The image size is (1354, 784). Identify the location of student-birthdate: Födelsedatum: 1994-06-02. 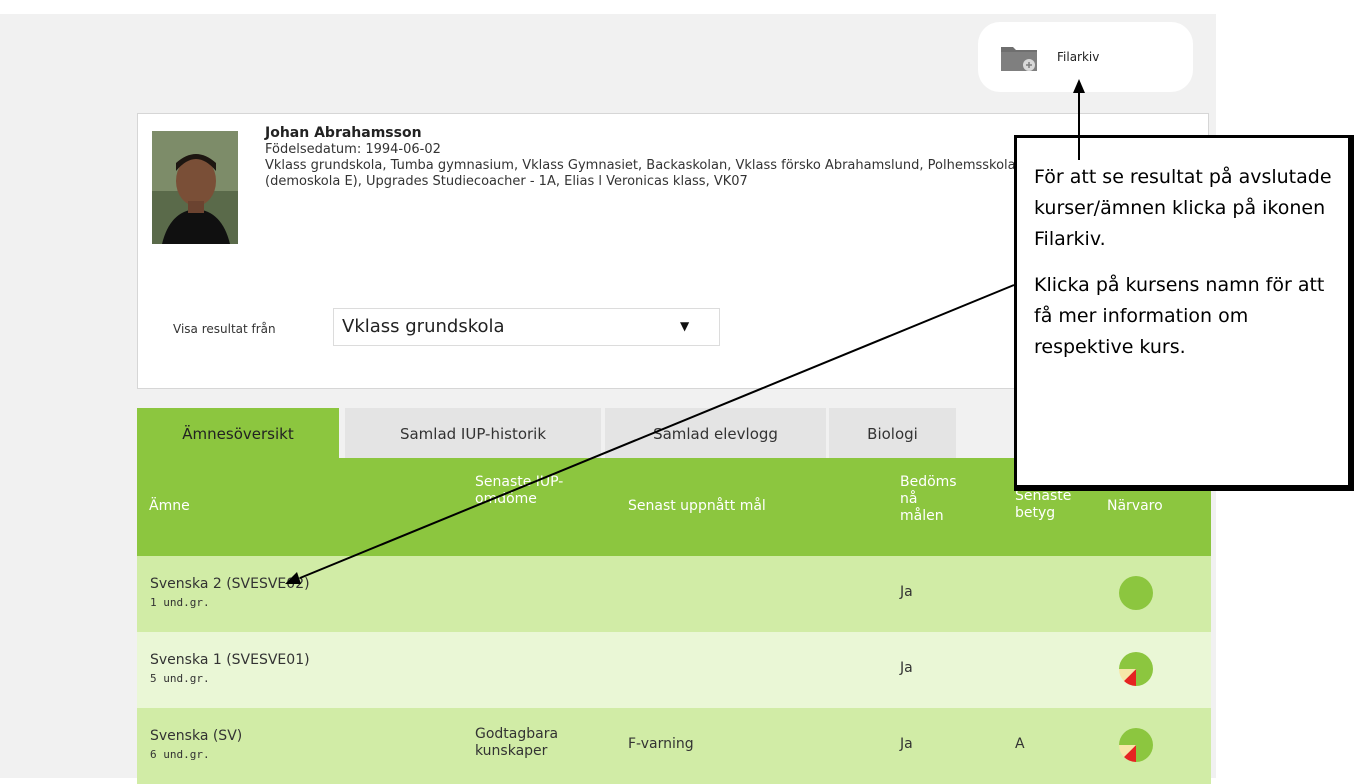
(353, 149).